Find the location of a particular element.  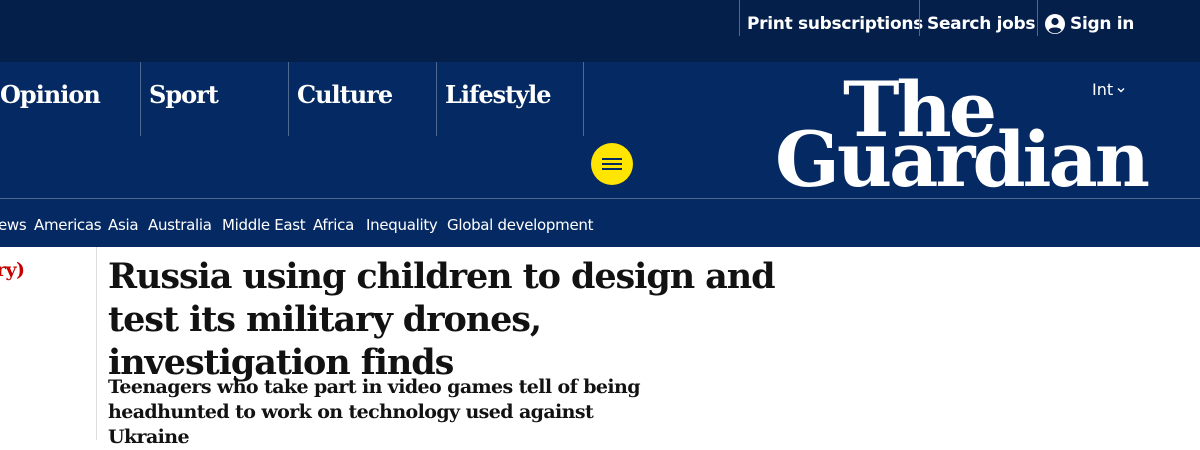

pillar-culture: Culture is located at coordinates (362, 99).